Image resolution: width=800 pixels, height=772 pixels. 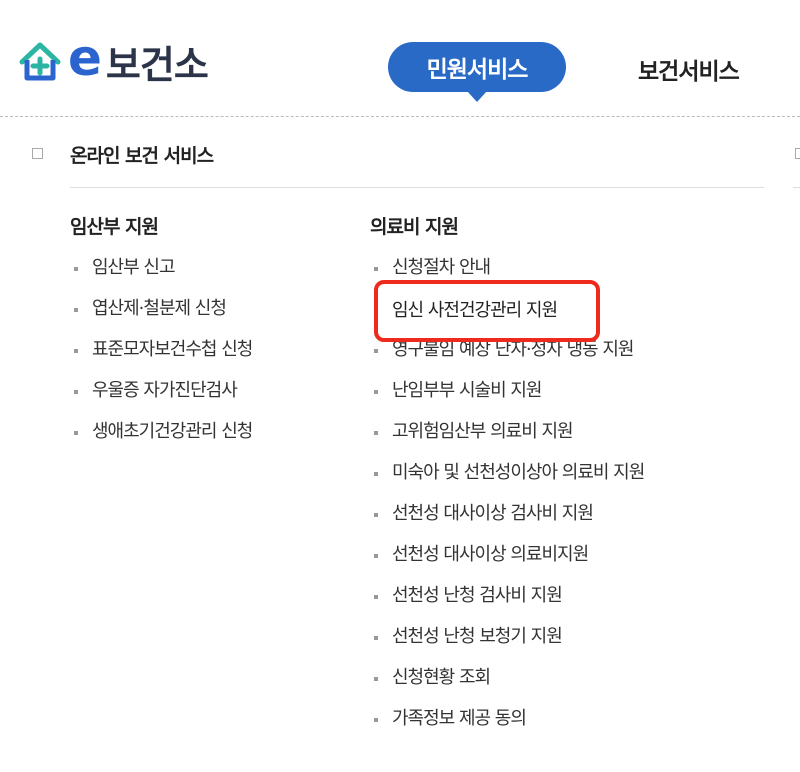 I want to click on menu-link: 영구불임 예상 난자·정자 냉동 지원, so click(x=507, y=359).